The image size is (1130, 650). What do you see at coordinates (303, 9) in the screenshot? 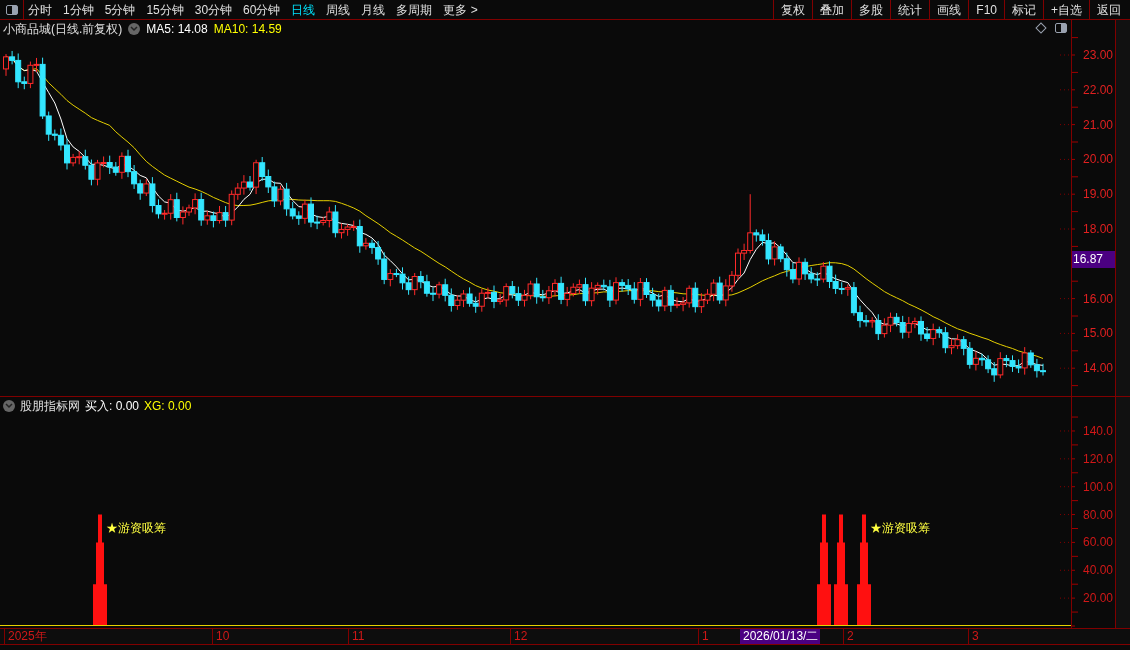
I see `period-tab: 日线` at bounding box center [303, 9].